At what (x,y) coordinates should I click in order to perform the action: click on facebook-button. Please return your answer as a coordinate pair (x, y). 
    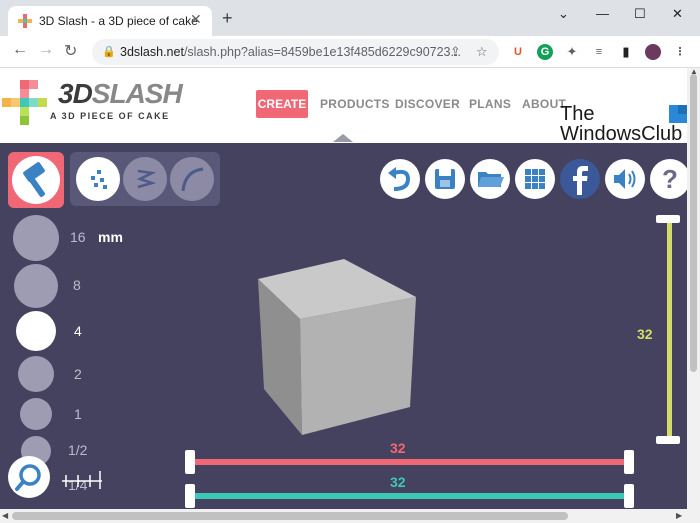
    Looking at the image, I should click on (580, 179).